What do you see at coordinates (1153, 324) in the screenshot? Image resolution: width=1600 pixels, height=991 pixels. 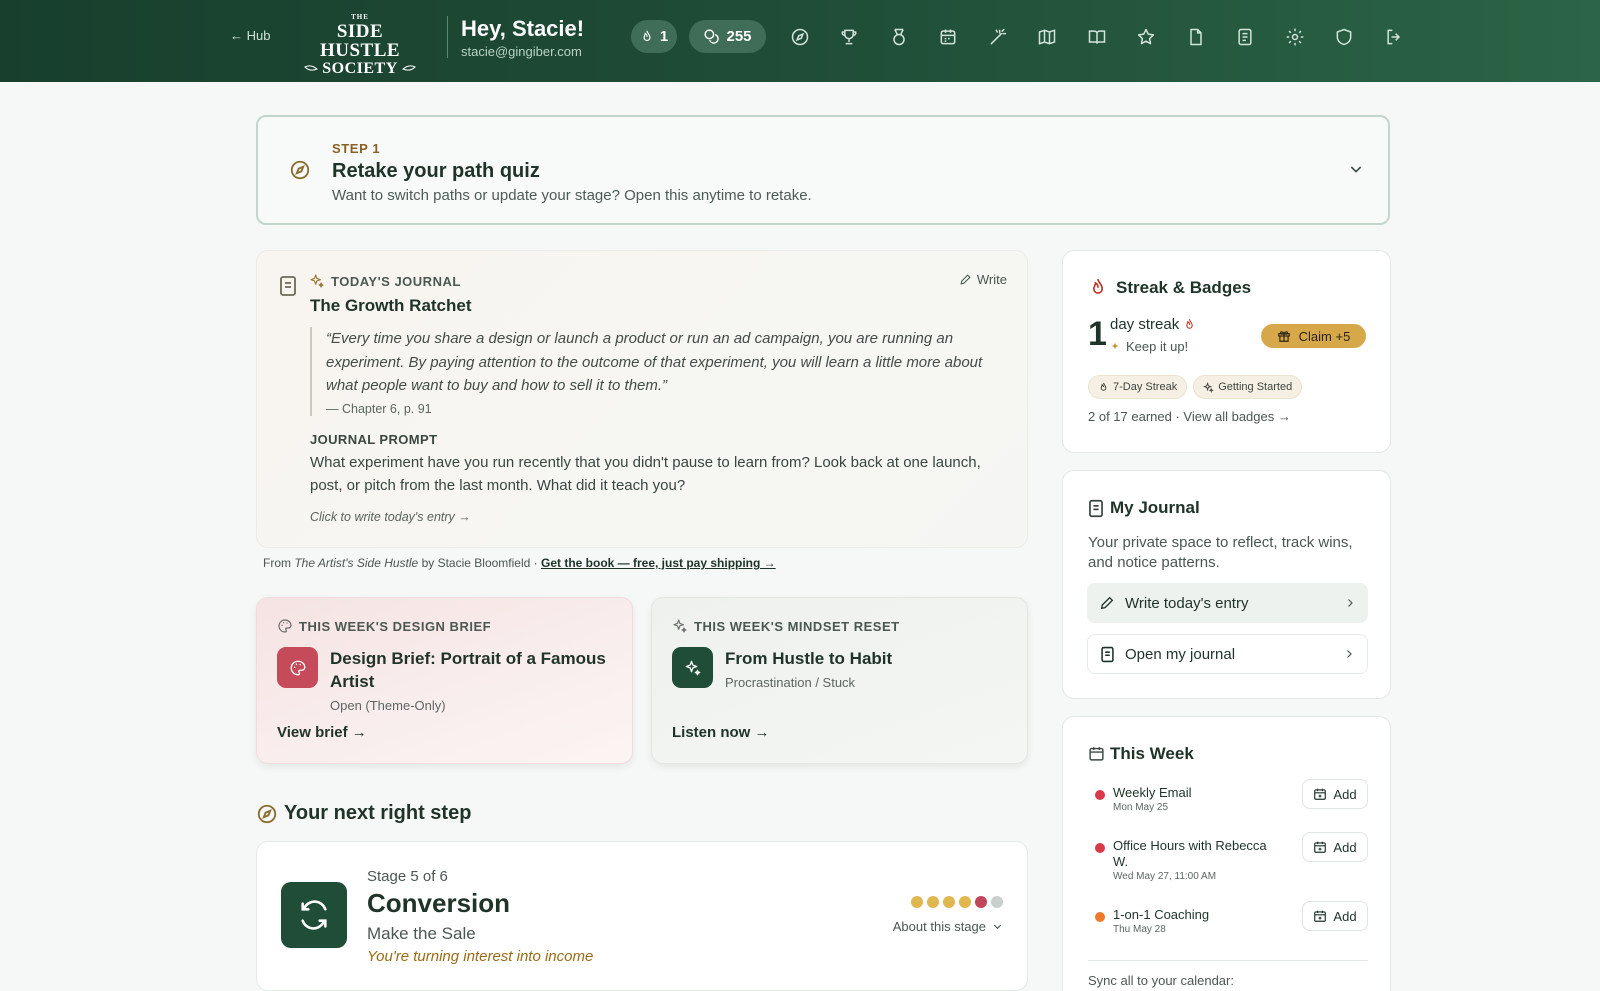 I see `streak-text: day streak` at bounding box center [1153, 324].